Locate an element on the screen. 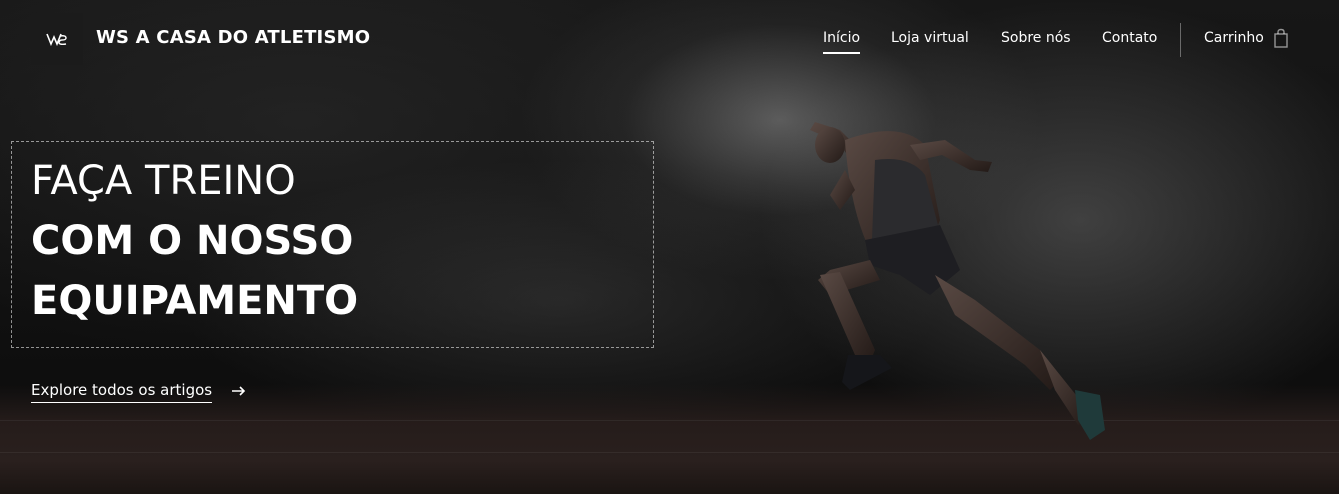  nav-divider is located at coordinates (1180, 40).